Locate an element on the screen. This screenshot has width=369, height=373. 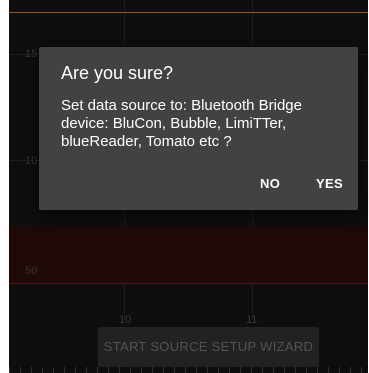
yes-button: YES is located at coordinates (329, 183).